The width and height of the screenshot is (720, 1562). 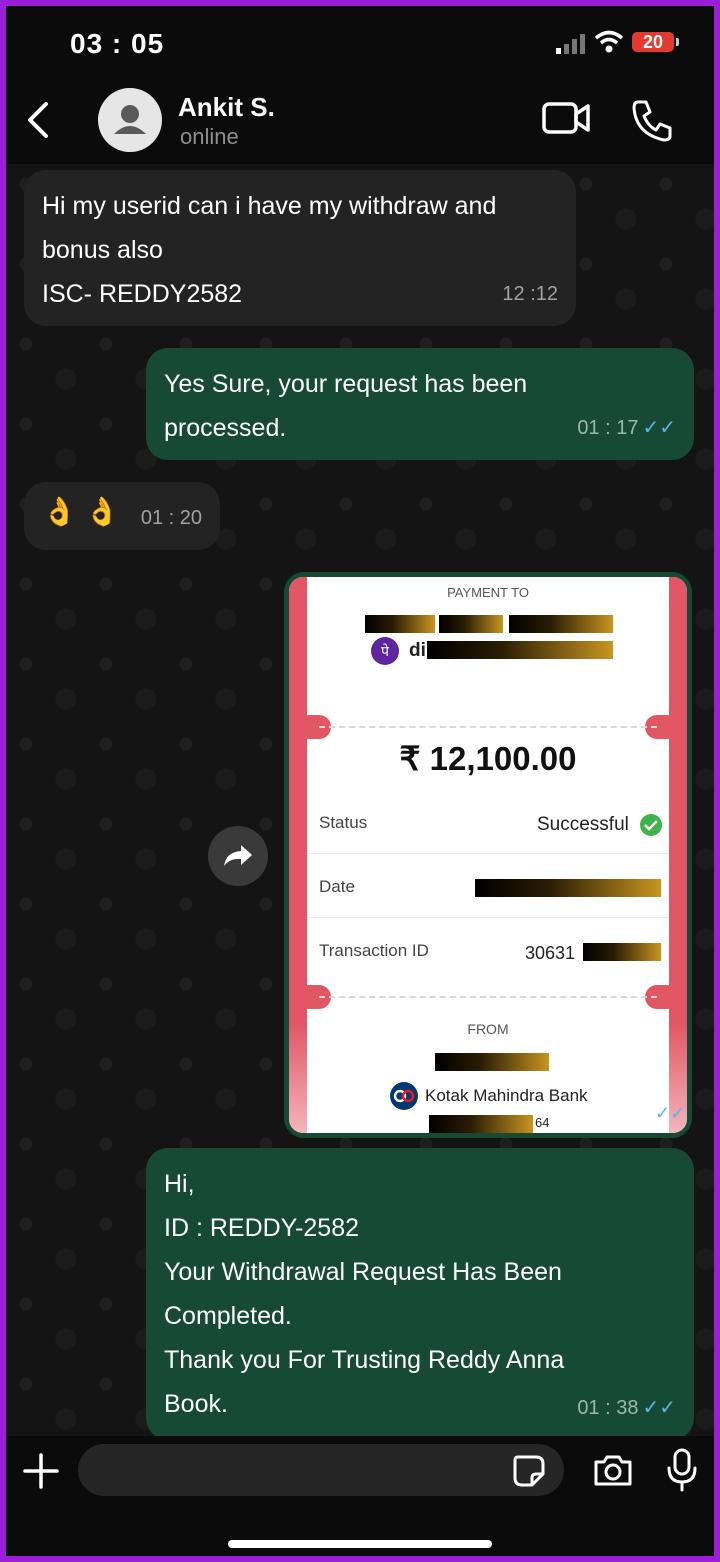 What do you see at coordinates (343, 822) in the screenshot?
I see `status-label: Status` at bounding box center [343, 822].